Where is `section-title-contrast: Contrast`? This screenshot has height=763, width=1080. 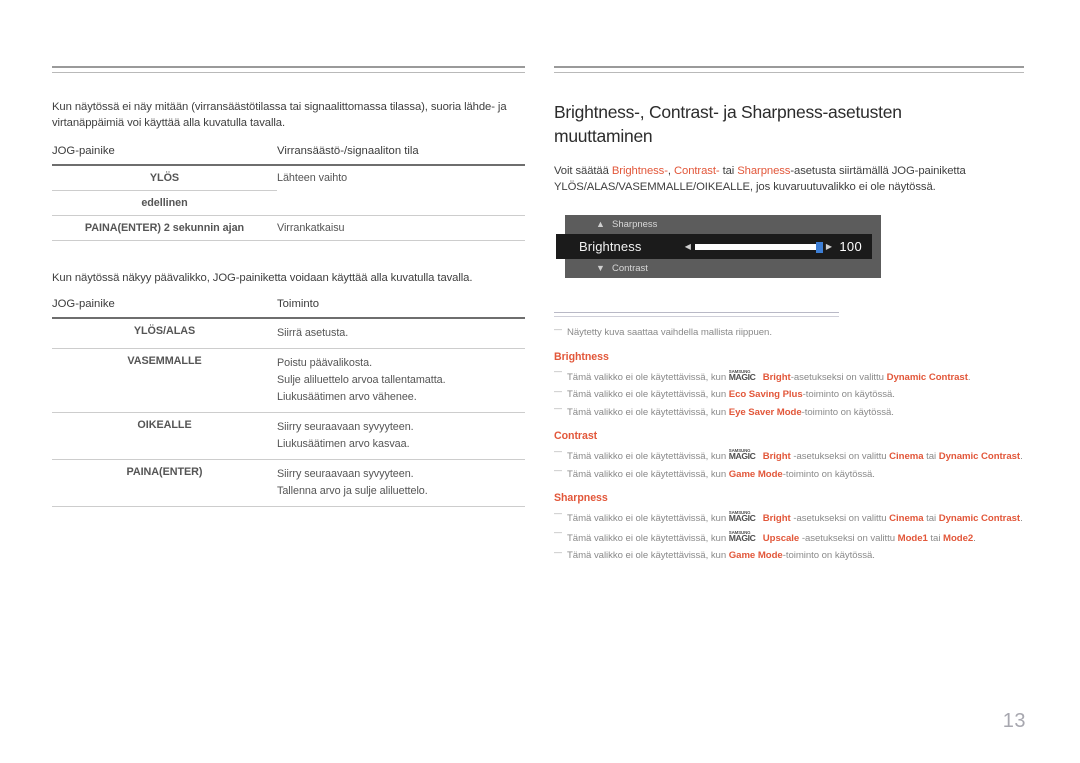 section-title-contrast: Contrast is located at coordinates (576, 436).